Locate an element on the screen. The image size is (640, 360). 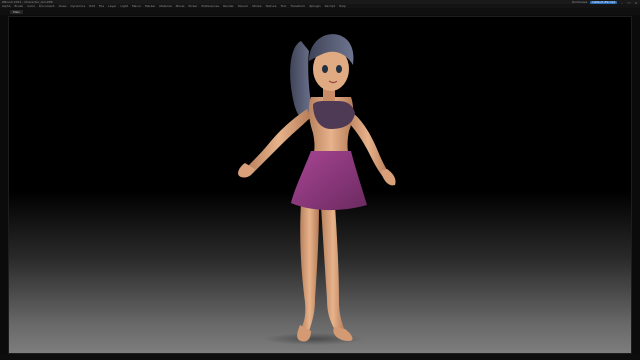
eye-left is located at coordinates (325, 69).